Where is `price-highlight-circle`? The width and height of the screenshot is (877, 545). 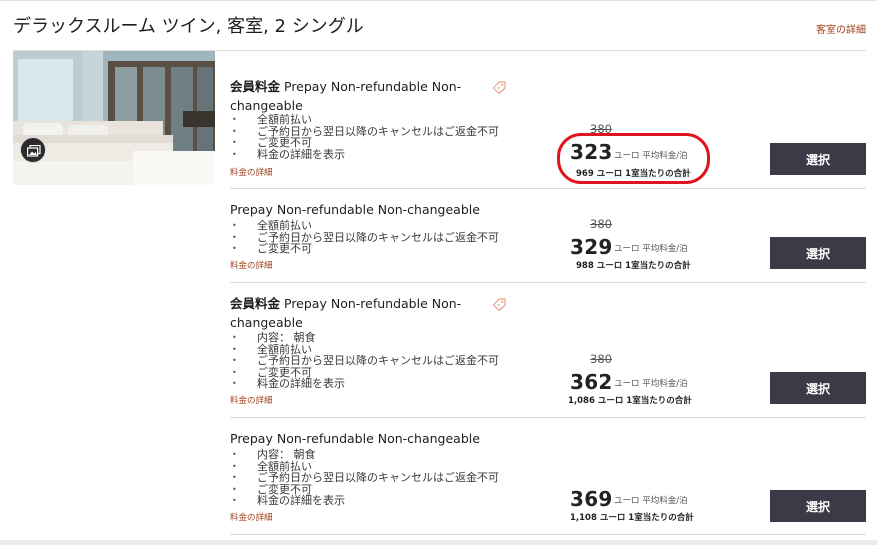
price-highlight-circle is located at coordinates (633, 158).